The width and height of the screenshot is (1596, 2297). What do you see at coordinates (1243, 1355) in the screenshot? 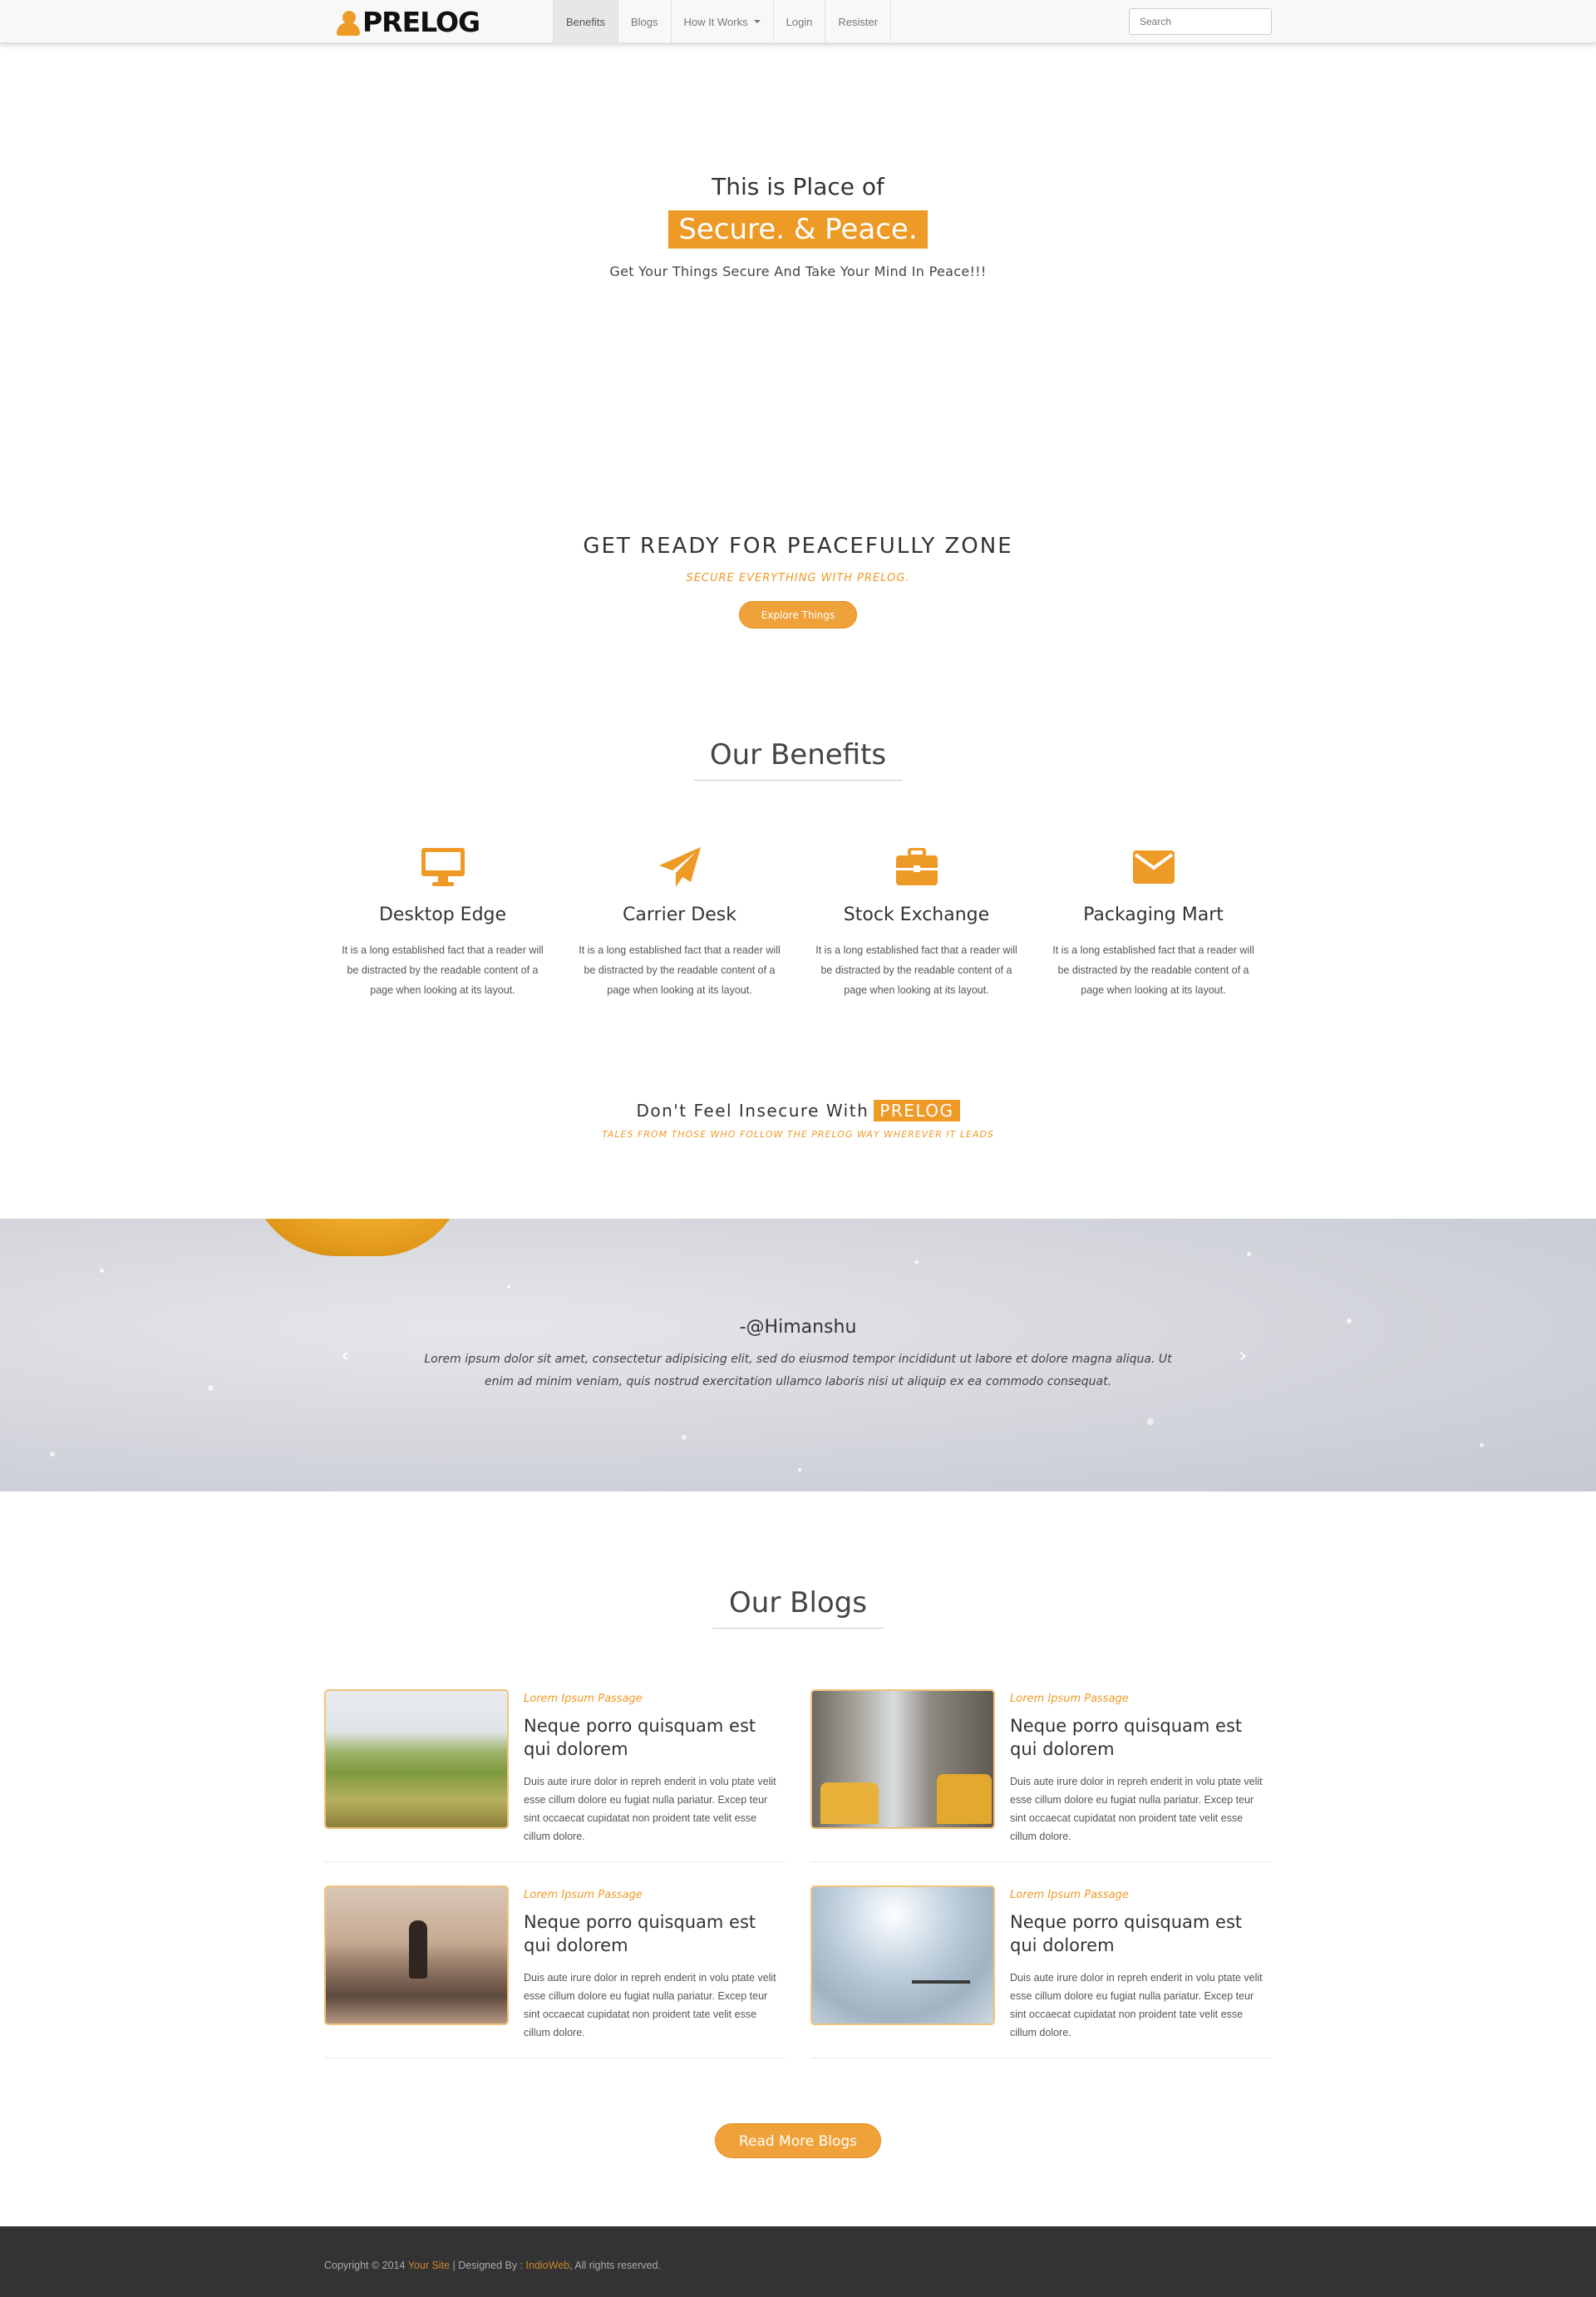
I see `chevron-right-icon: ›` at bounding box center [1243, 1355].